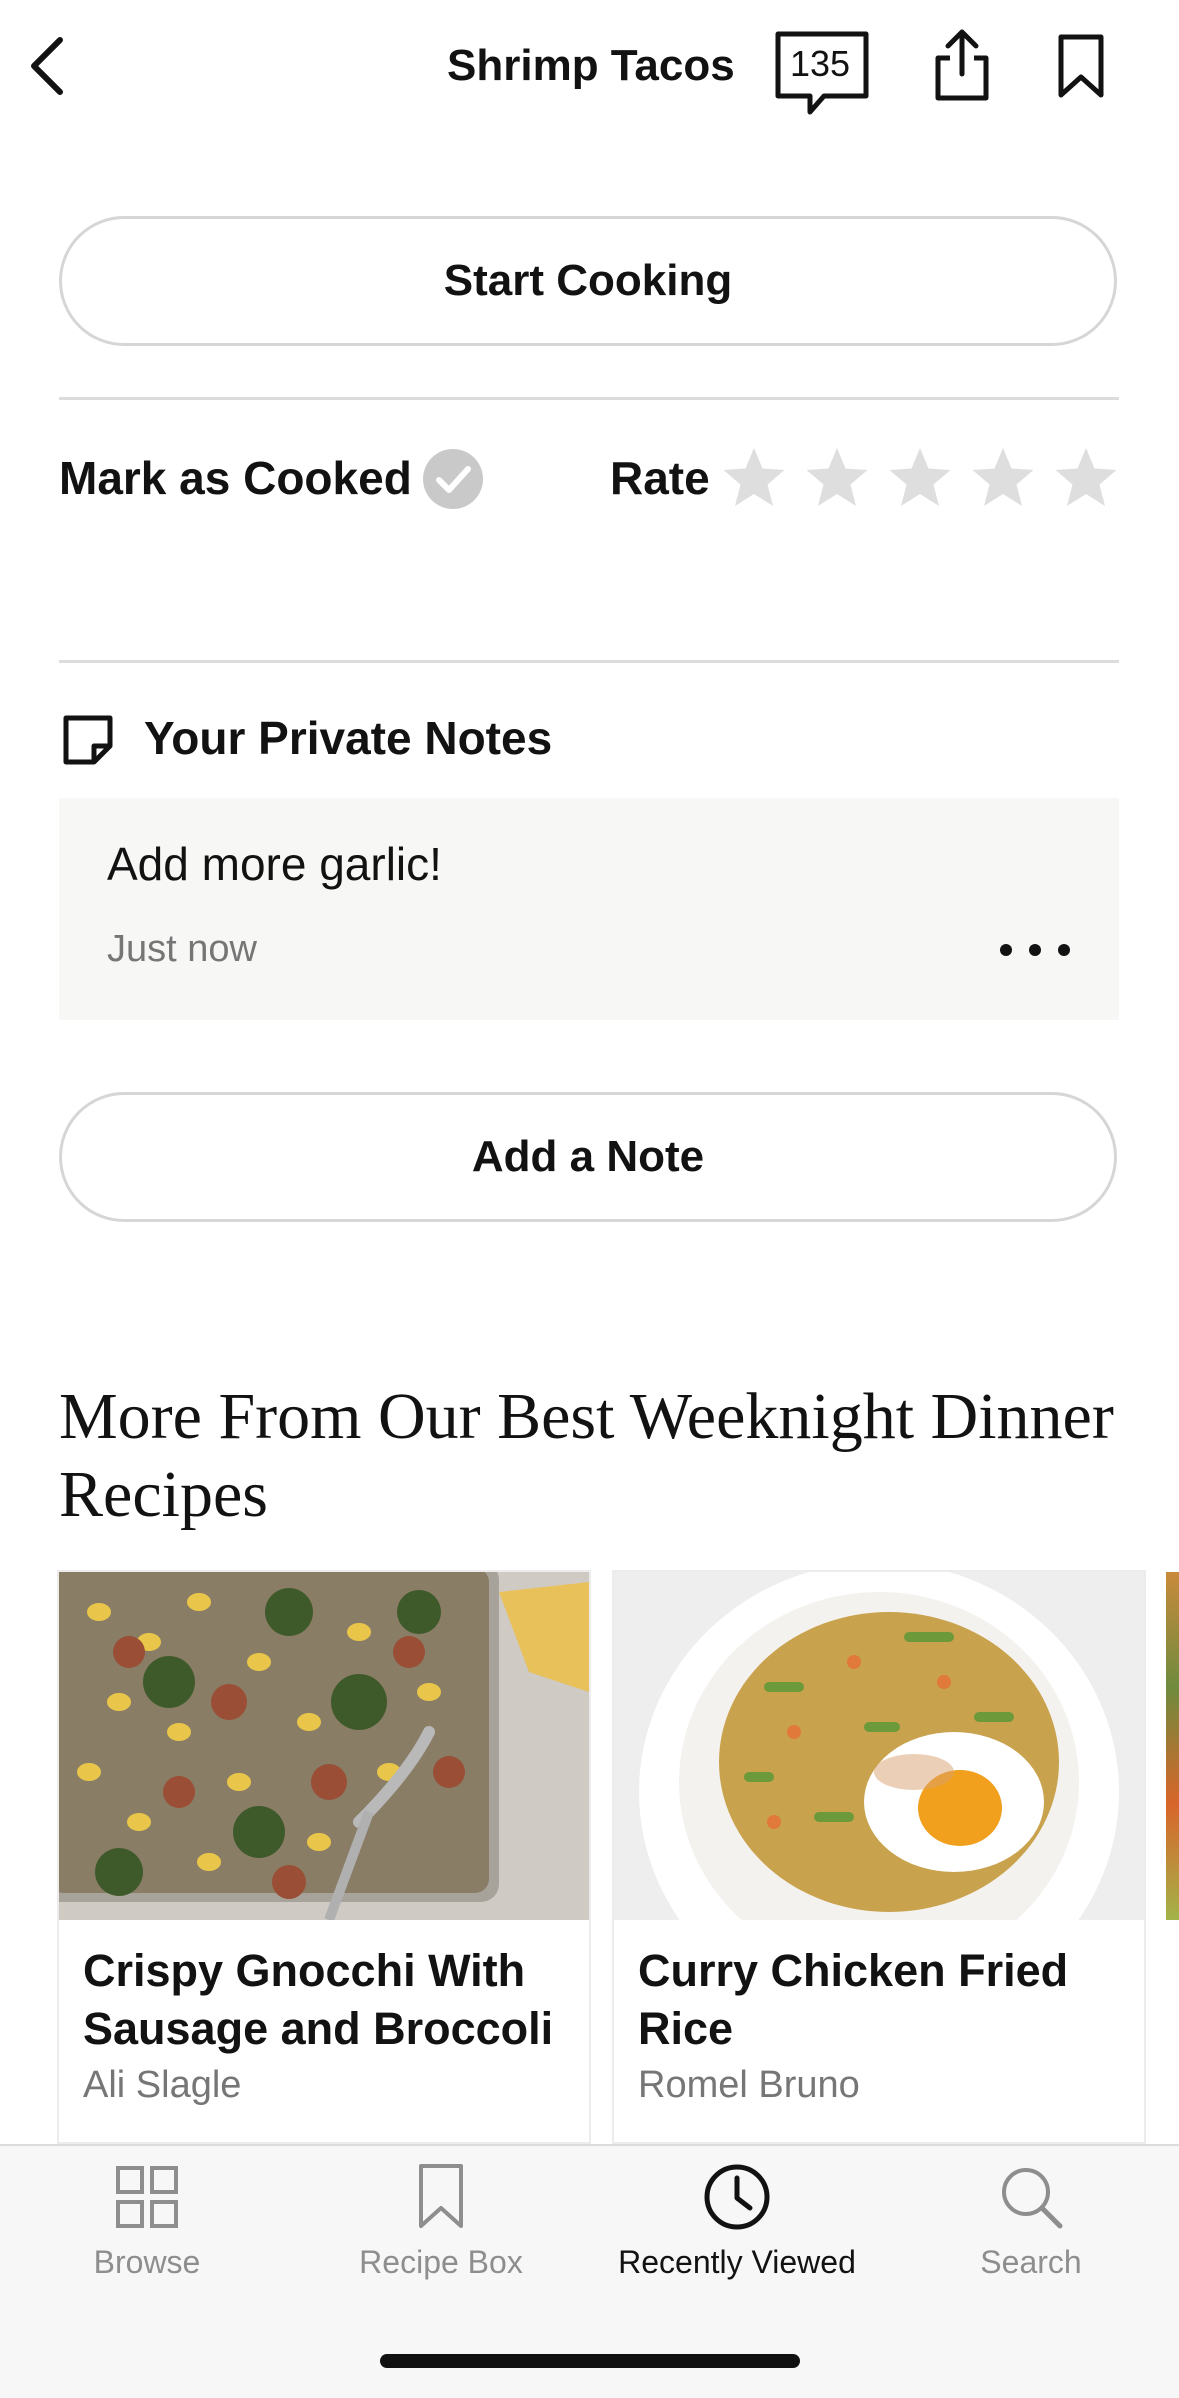  I want to click on recipe-card: Curry Chicken Fried Rice Romel Bruno, so click(879, 1857).